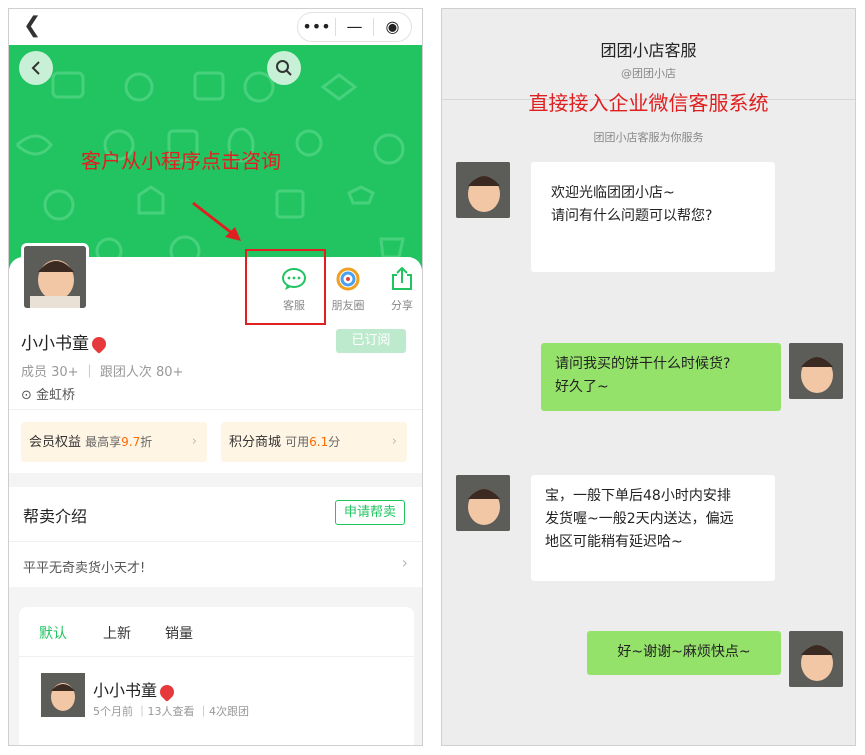  Describe the element at coordinates (653, 217) in the screenshot. I see `message-bubble-agent: 欢迎光临团团小店~ 请问有什么问题可以帮您?` at that location.